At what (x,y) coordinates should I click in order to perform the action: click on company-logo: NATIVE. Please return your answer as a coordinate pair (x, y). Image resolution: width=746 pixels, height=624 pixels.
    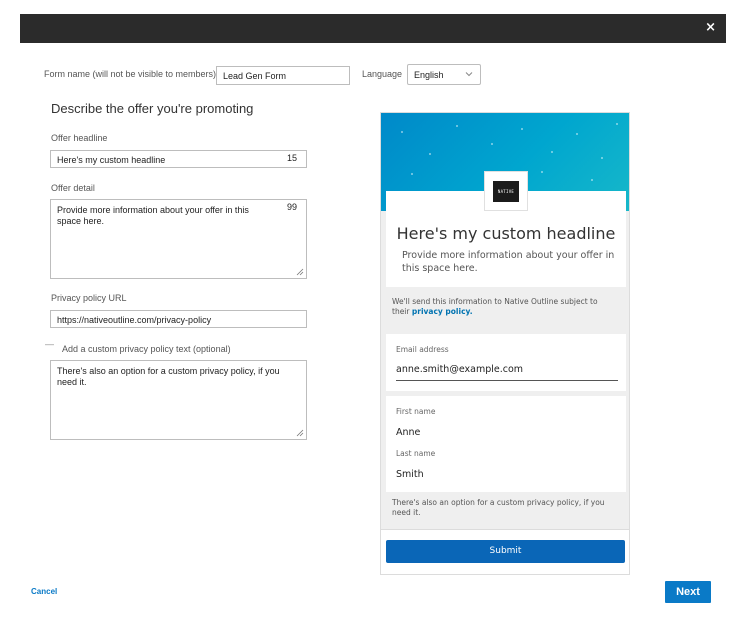
    Looking at the image, I should click on (506, 191).